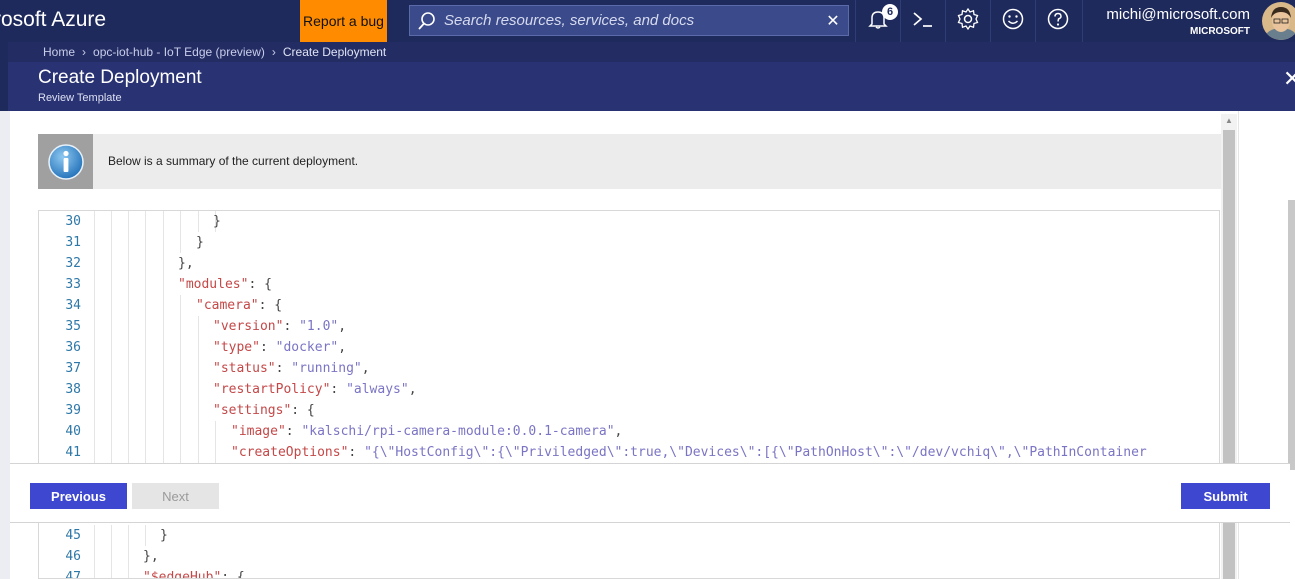 Image resolution: width=1295 pixels, height=579 pixels. I want to click on settings-button, so click(967, 21).